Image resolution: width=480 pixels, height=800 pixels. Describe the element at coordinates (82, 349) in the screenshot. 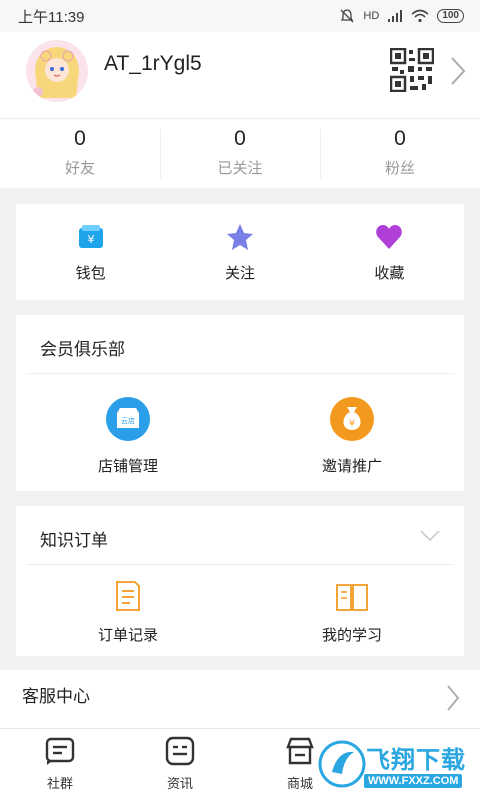

I see `member-club-title: 会员俱乐部` at that location.